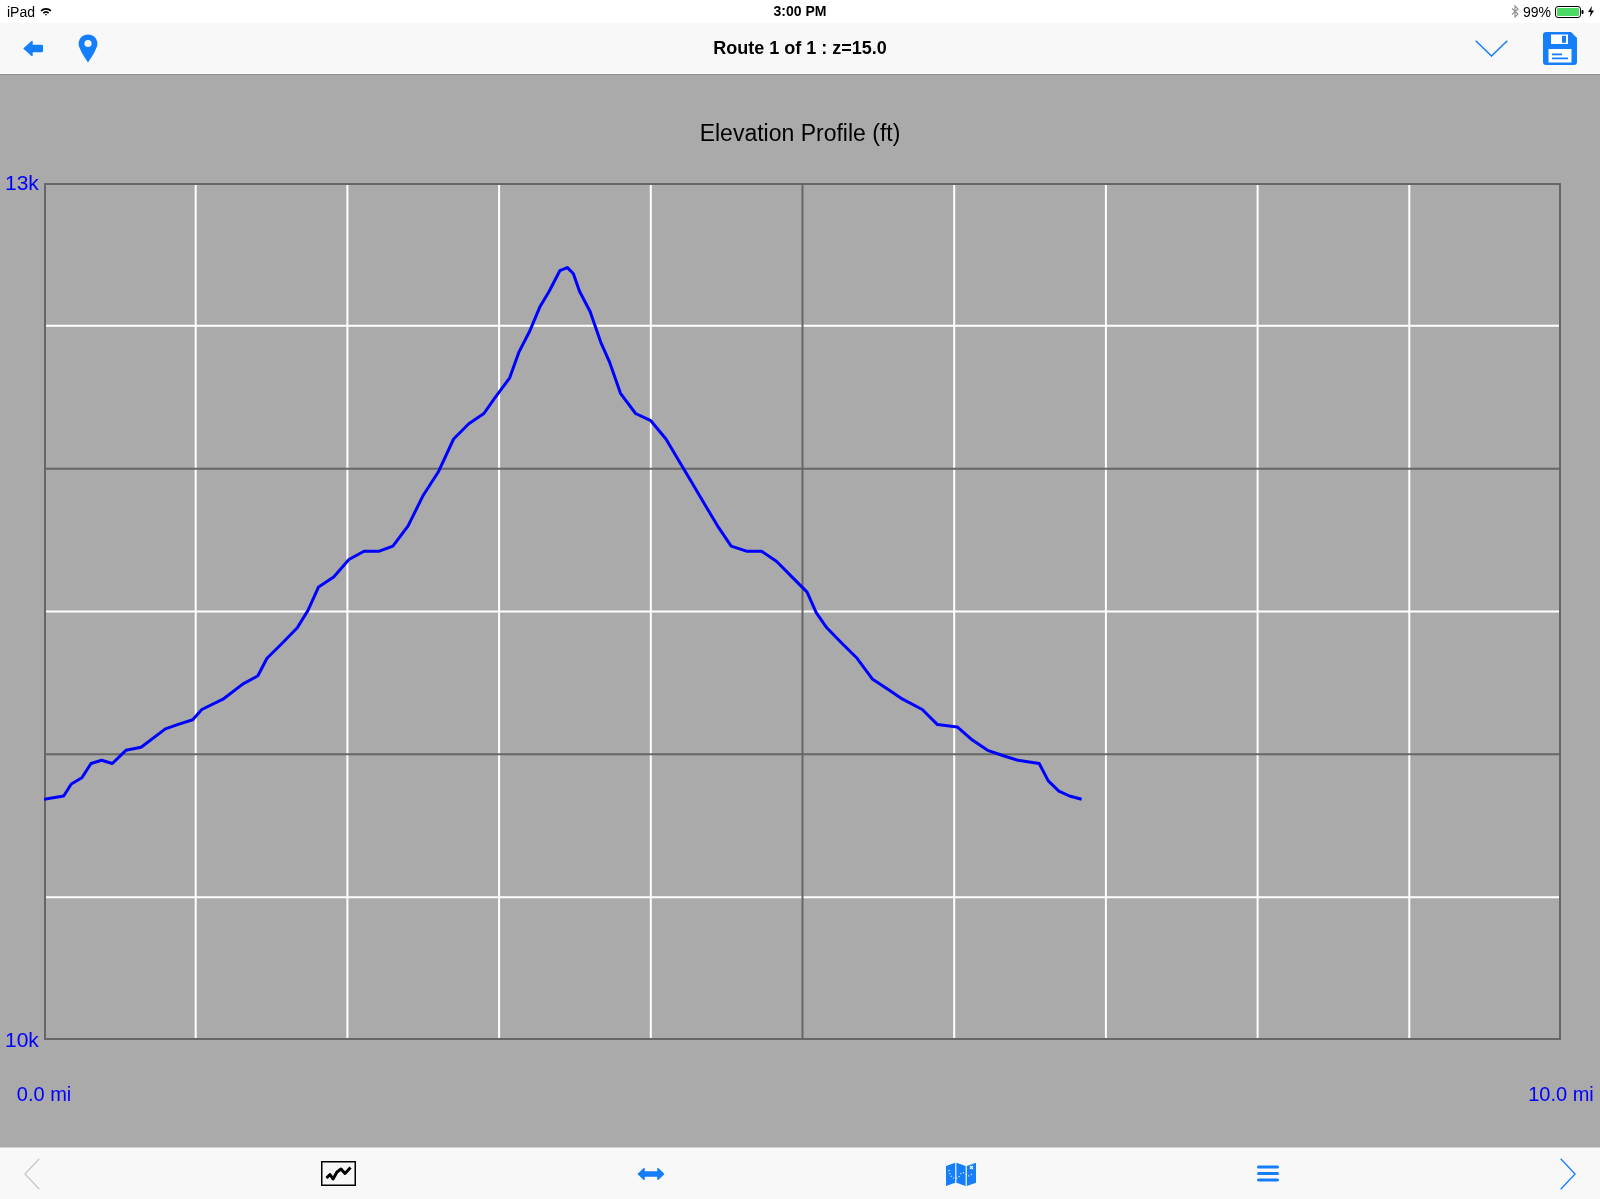 The image size is (1600, 1199). What do you see at coordinates (1536, 11) in the screenshot?
I see `battery-percent: 99%` at bounding box center [1536, 11].